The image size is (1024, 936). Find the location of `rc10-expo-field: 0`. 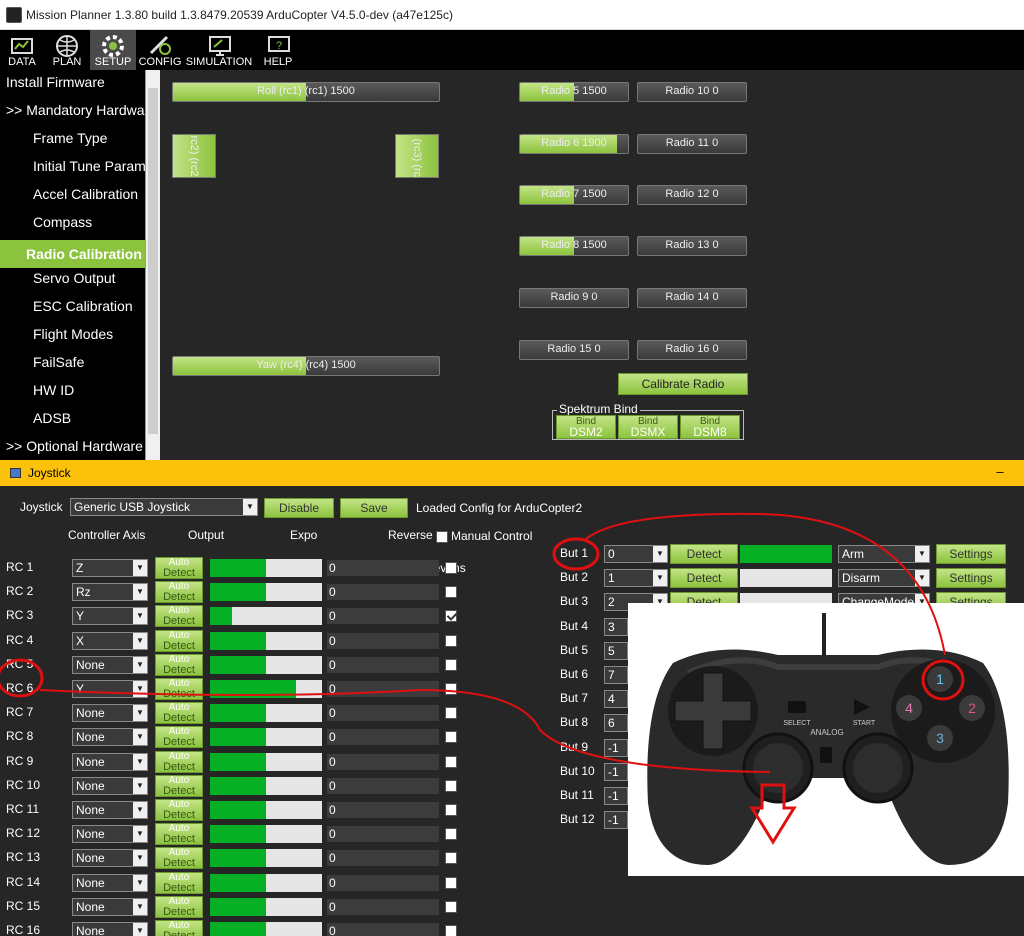

rc10-expo-field: 0 is located at coordinates (383, 785).